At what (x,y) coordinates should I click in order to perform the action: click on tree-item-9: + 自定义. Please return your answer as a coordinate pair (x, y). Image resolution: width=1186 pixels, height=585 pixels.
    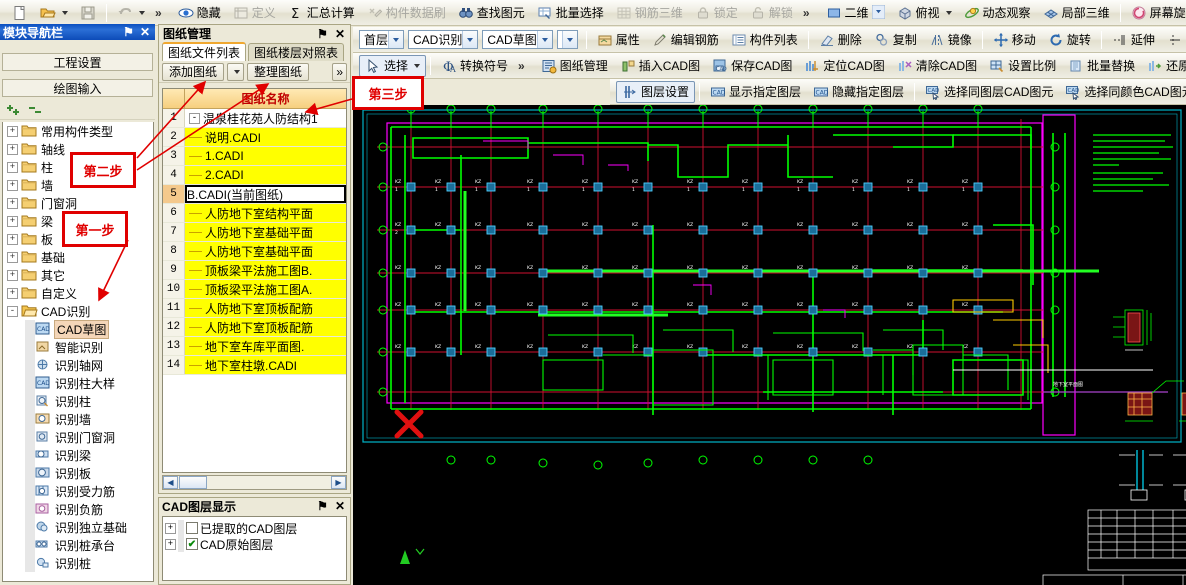
    Looking at the image, I should click on (78, 293).